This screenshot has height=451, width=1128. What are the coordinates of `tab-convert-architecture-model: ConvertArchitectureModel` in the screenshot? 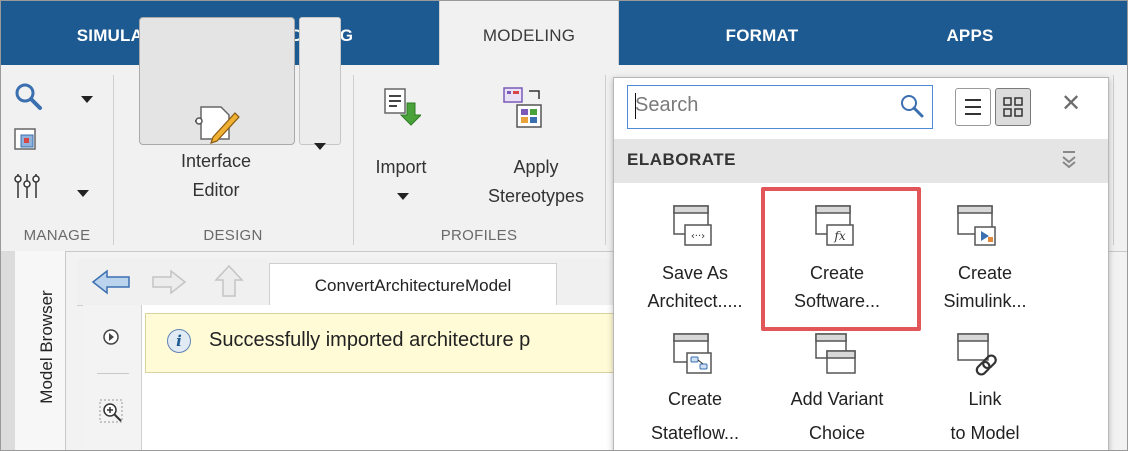 It's located at (413, 284).